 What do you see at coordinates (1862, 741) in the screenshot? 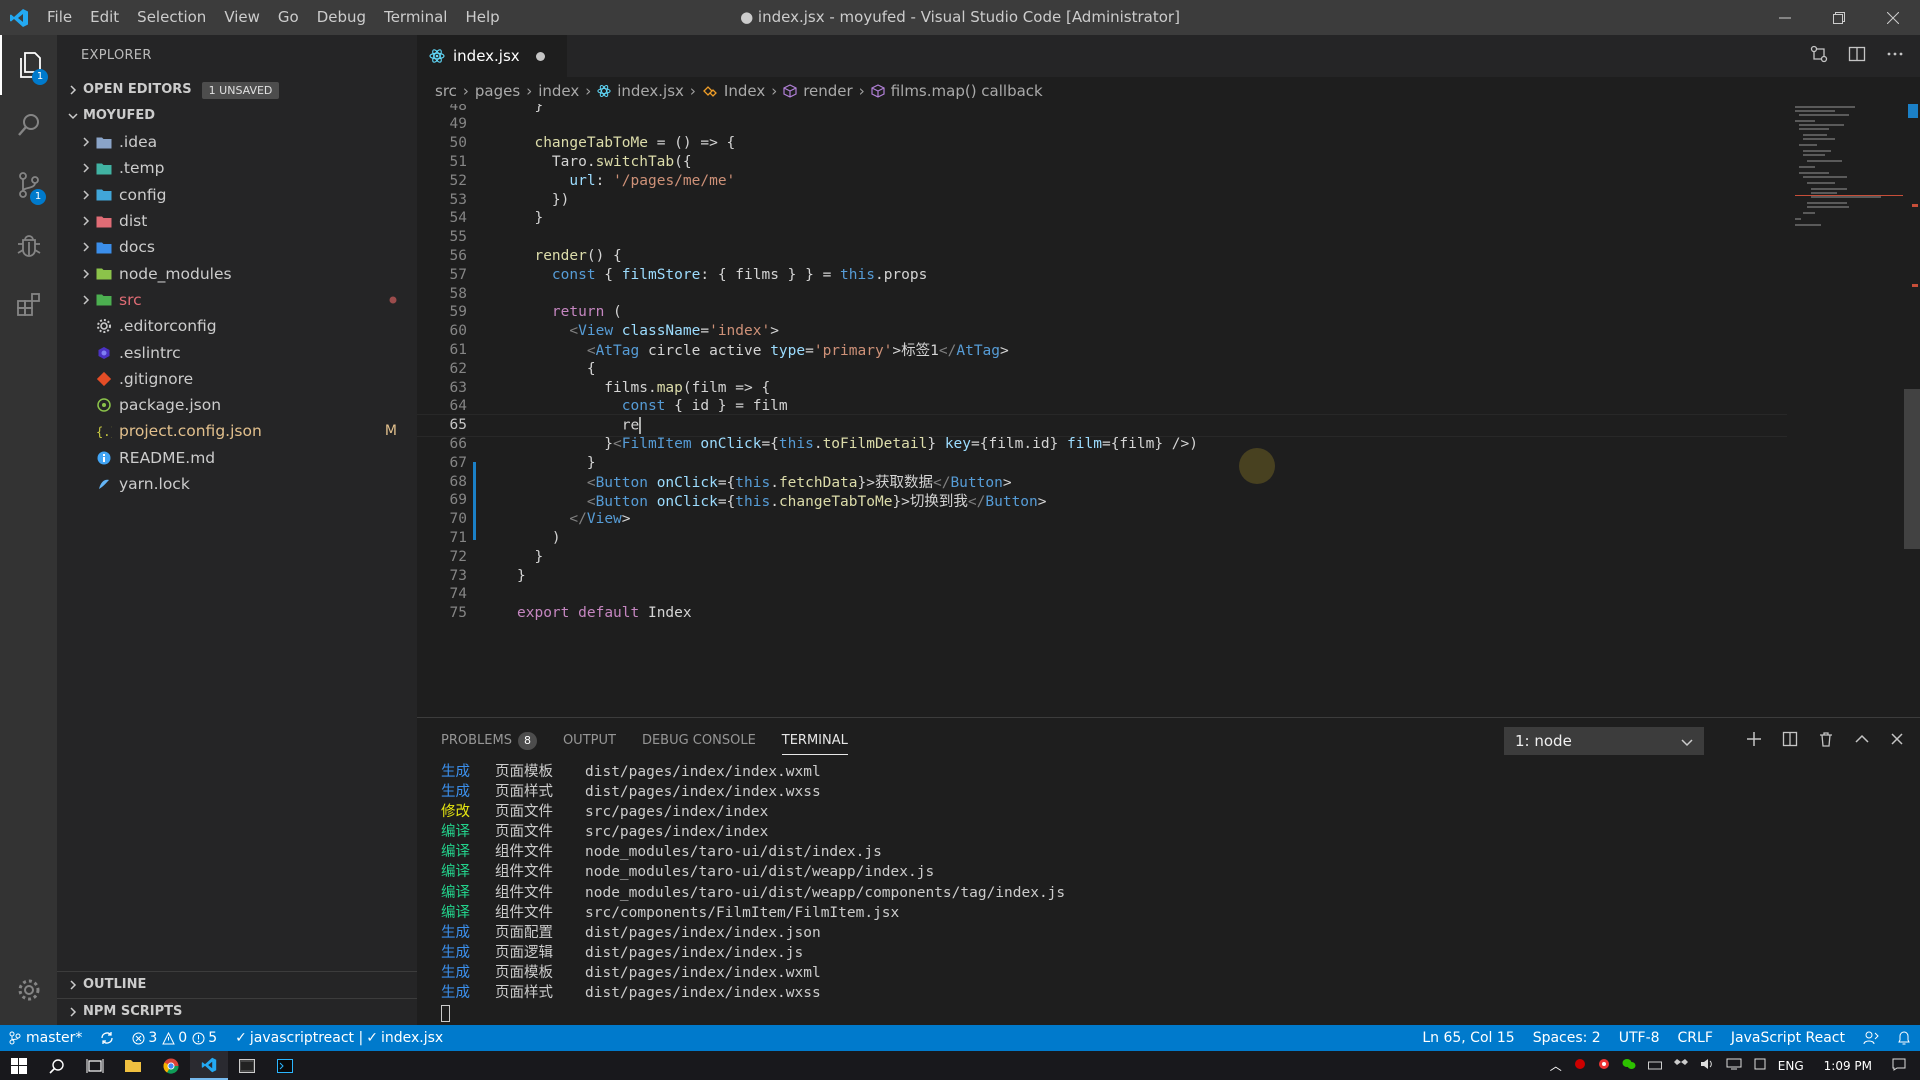
I see `maximize-panel-icon` at bounding box center [1862, 741].